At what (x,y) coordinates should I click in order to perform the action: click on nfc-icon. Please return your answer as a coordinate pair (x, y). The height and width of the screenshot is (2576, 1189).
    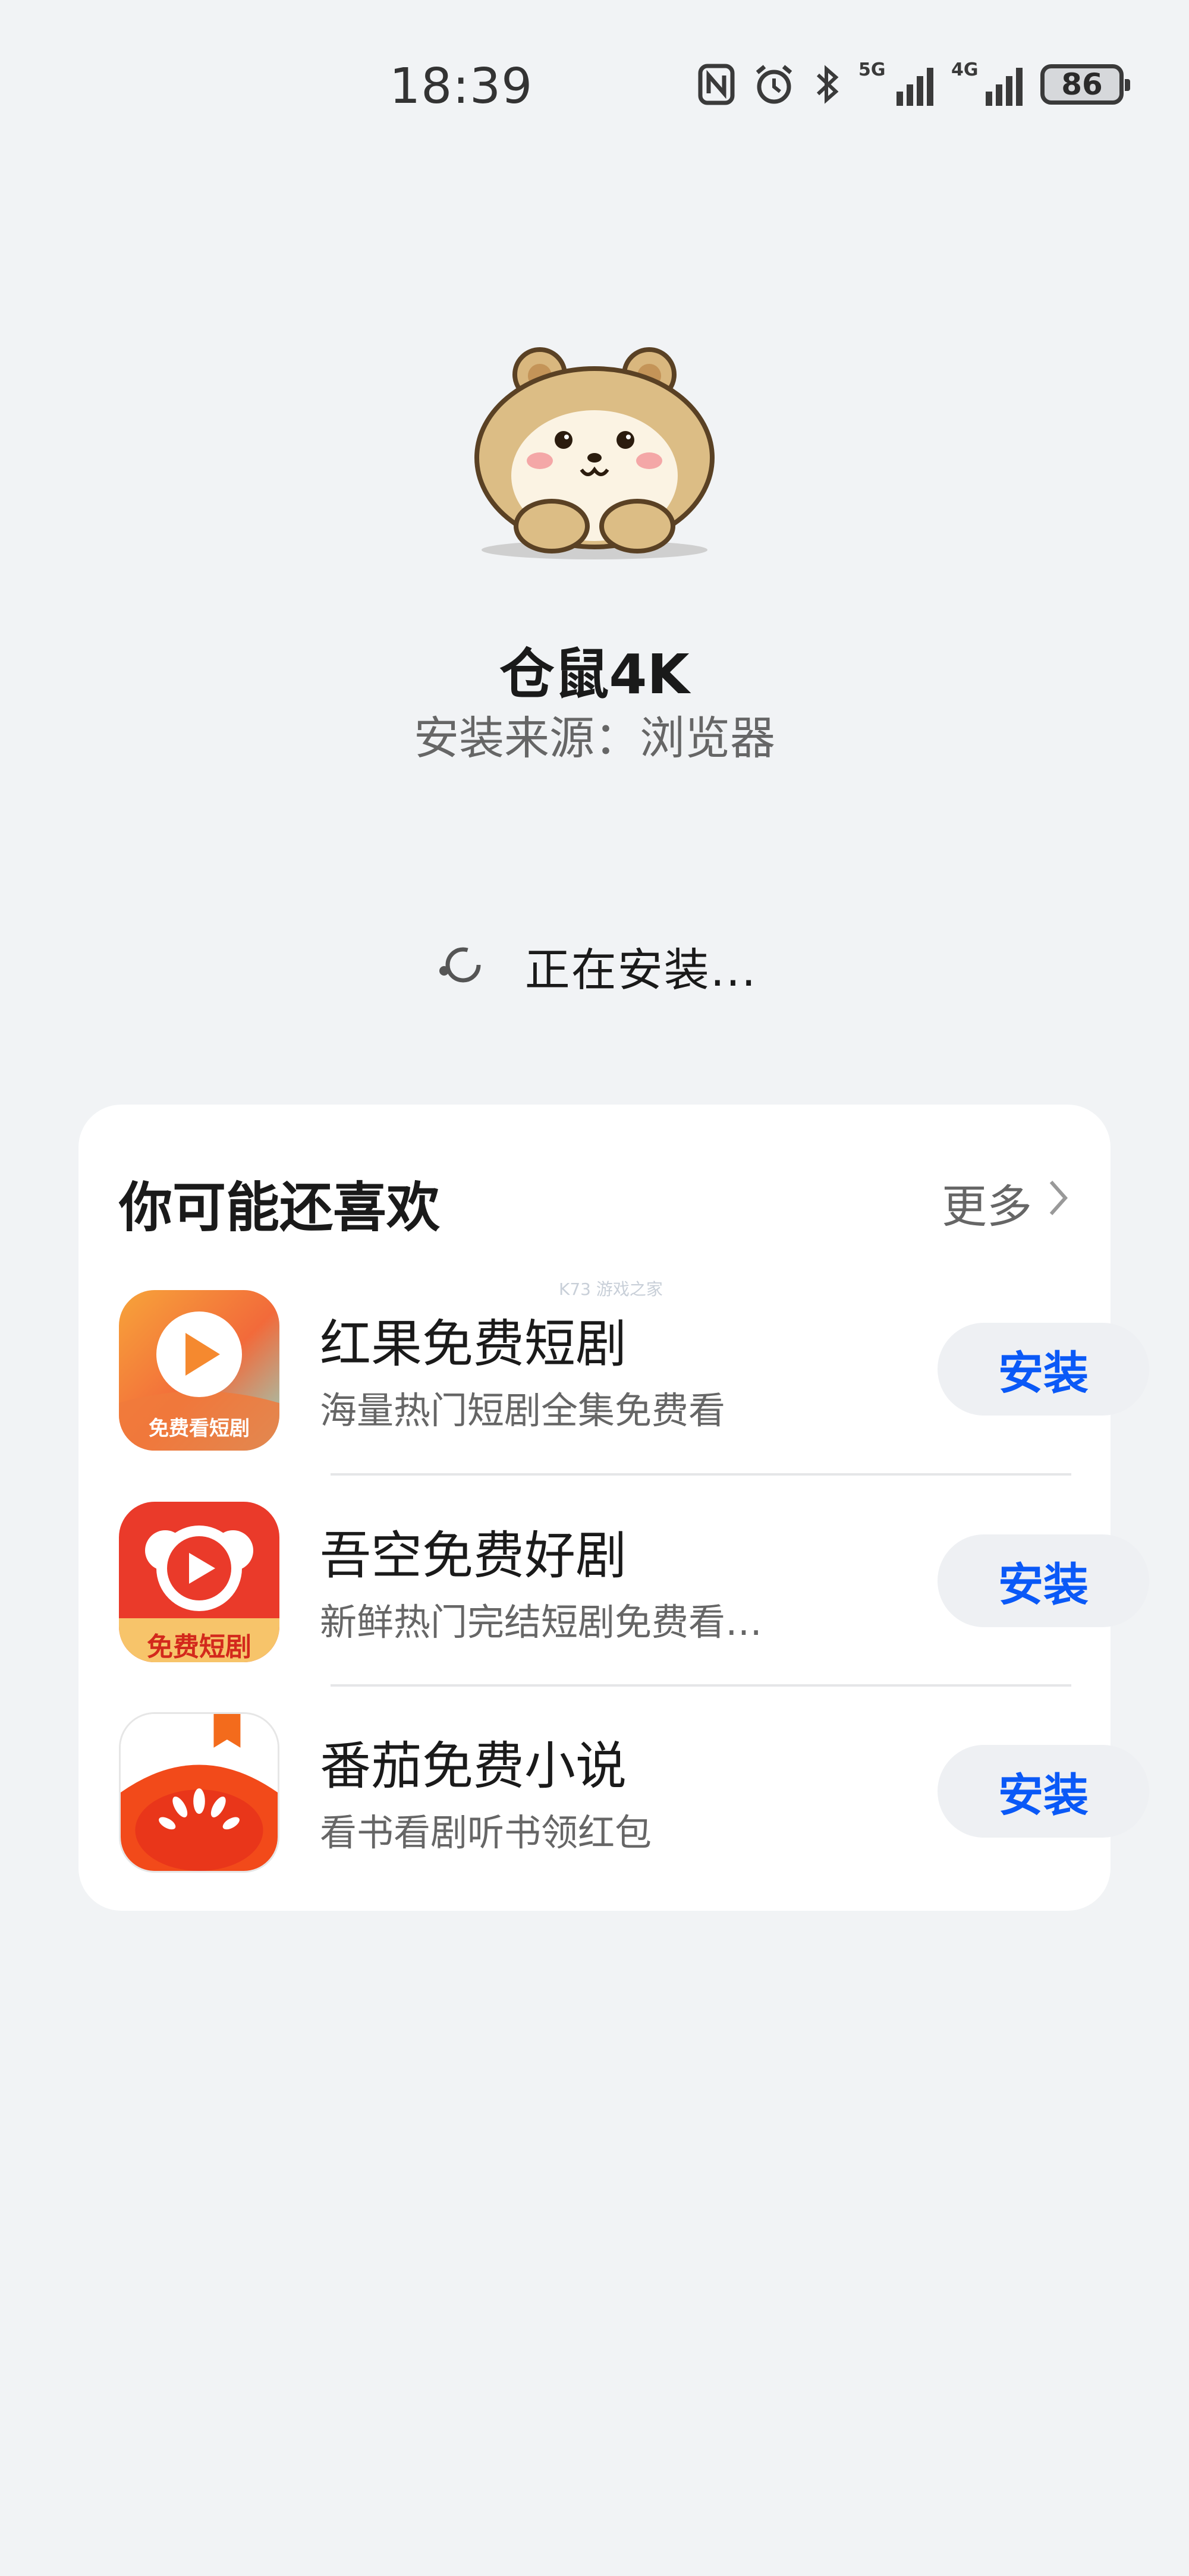
    Looking at the image, I should click on (716, 84).